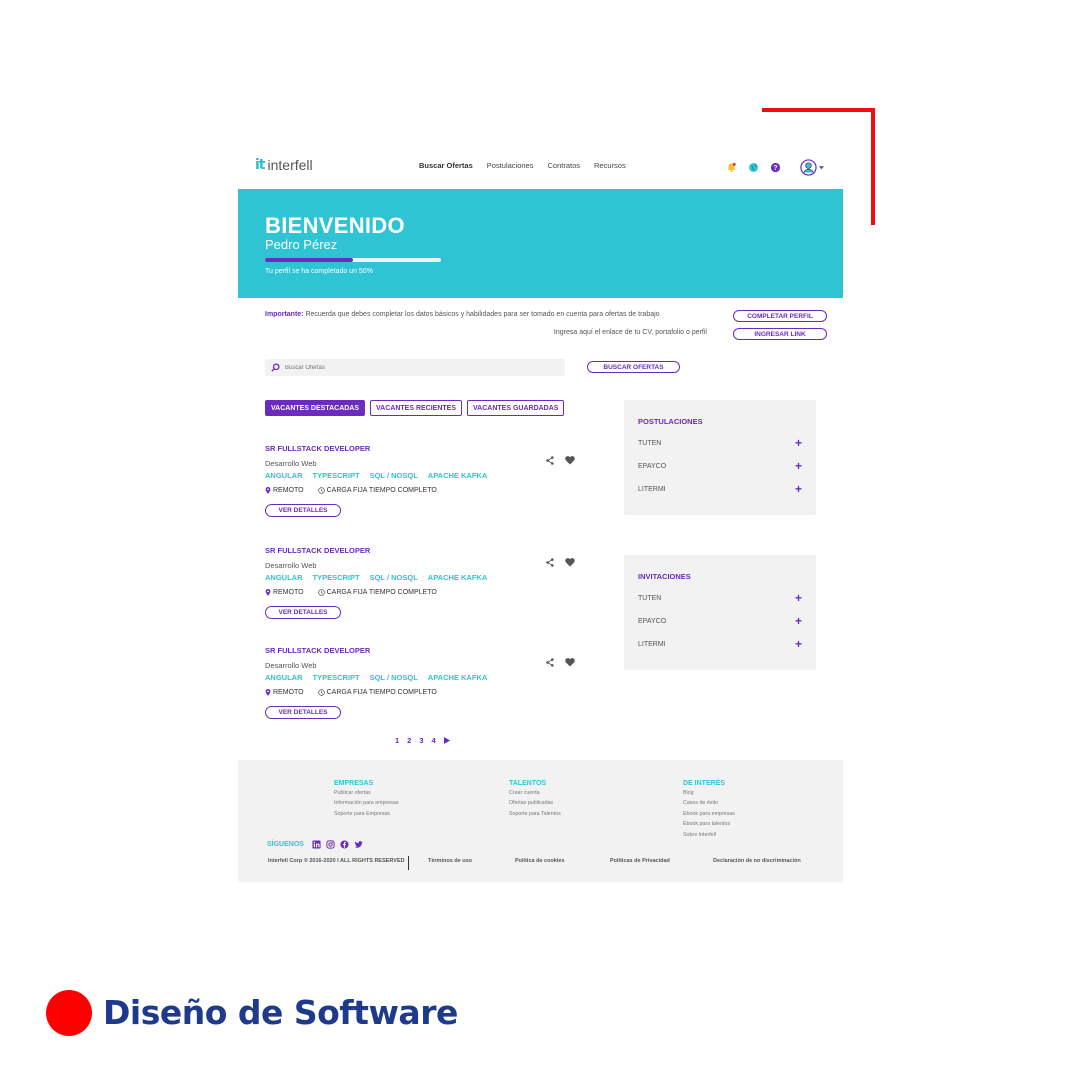  Describe the element at coordinates (812, 167) in the screenshot. I see `user-menu` at that location.